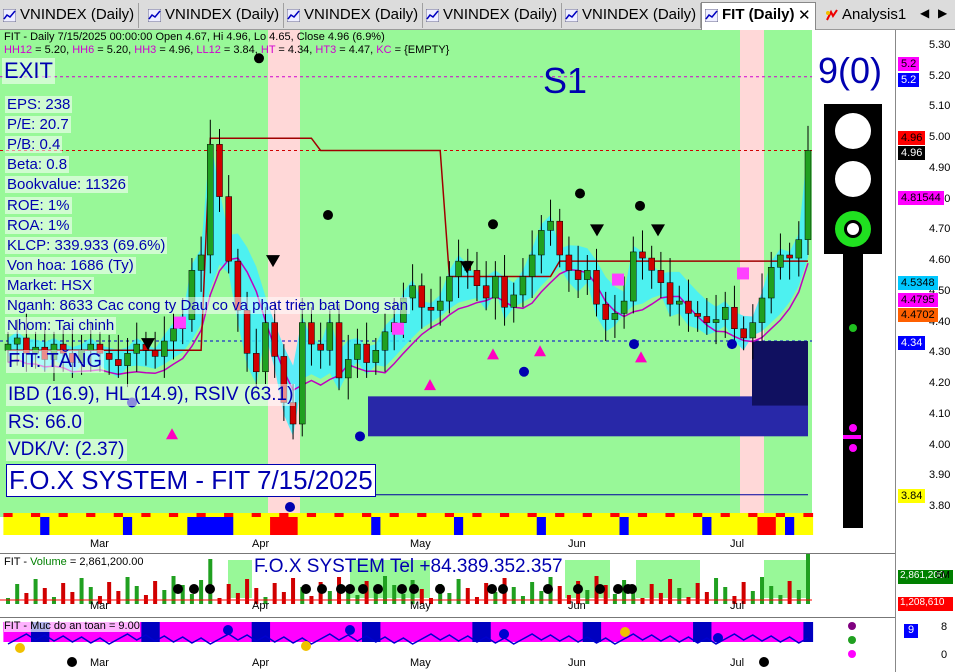  What do you see at coordinates (758, 14) in the screenshot?
I see `tab-label: FIT (Daily)` at bounding box center [758, 14].